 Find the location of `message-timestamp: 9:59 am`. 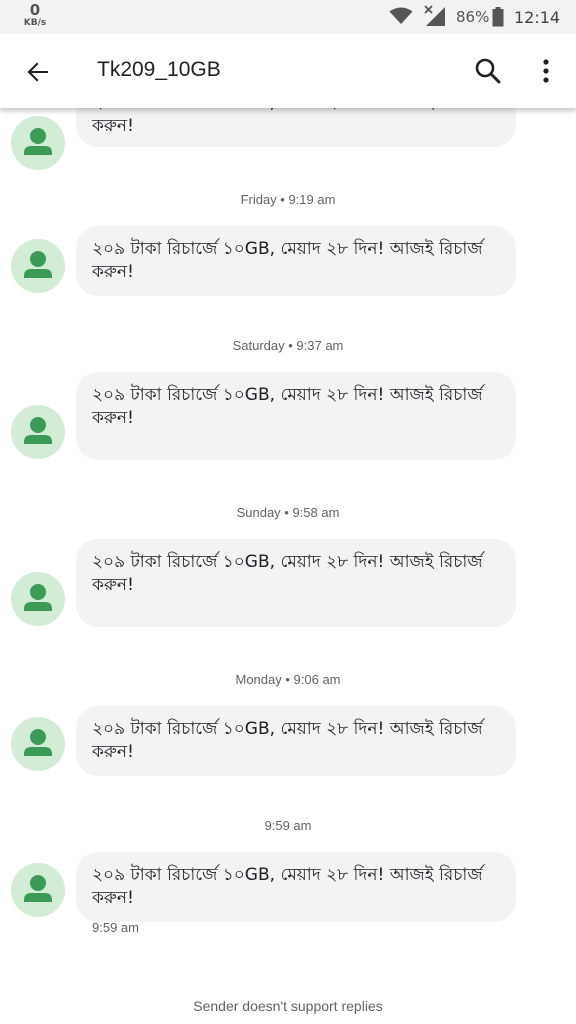

message-timestamp: 9:59 am is located at coordinates (288, 825).